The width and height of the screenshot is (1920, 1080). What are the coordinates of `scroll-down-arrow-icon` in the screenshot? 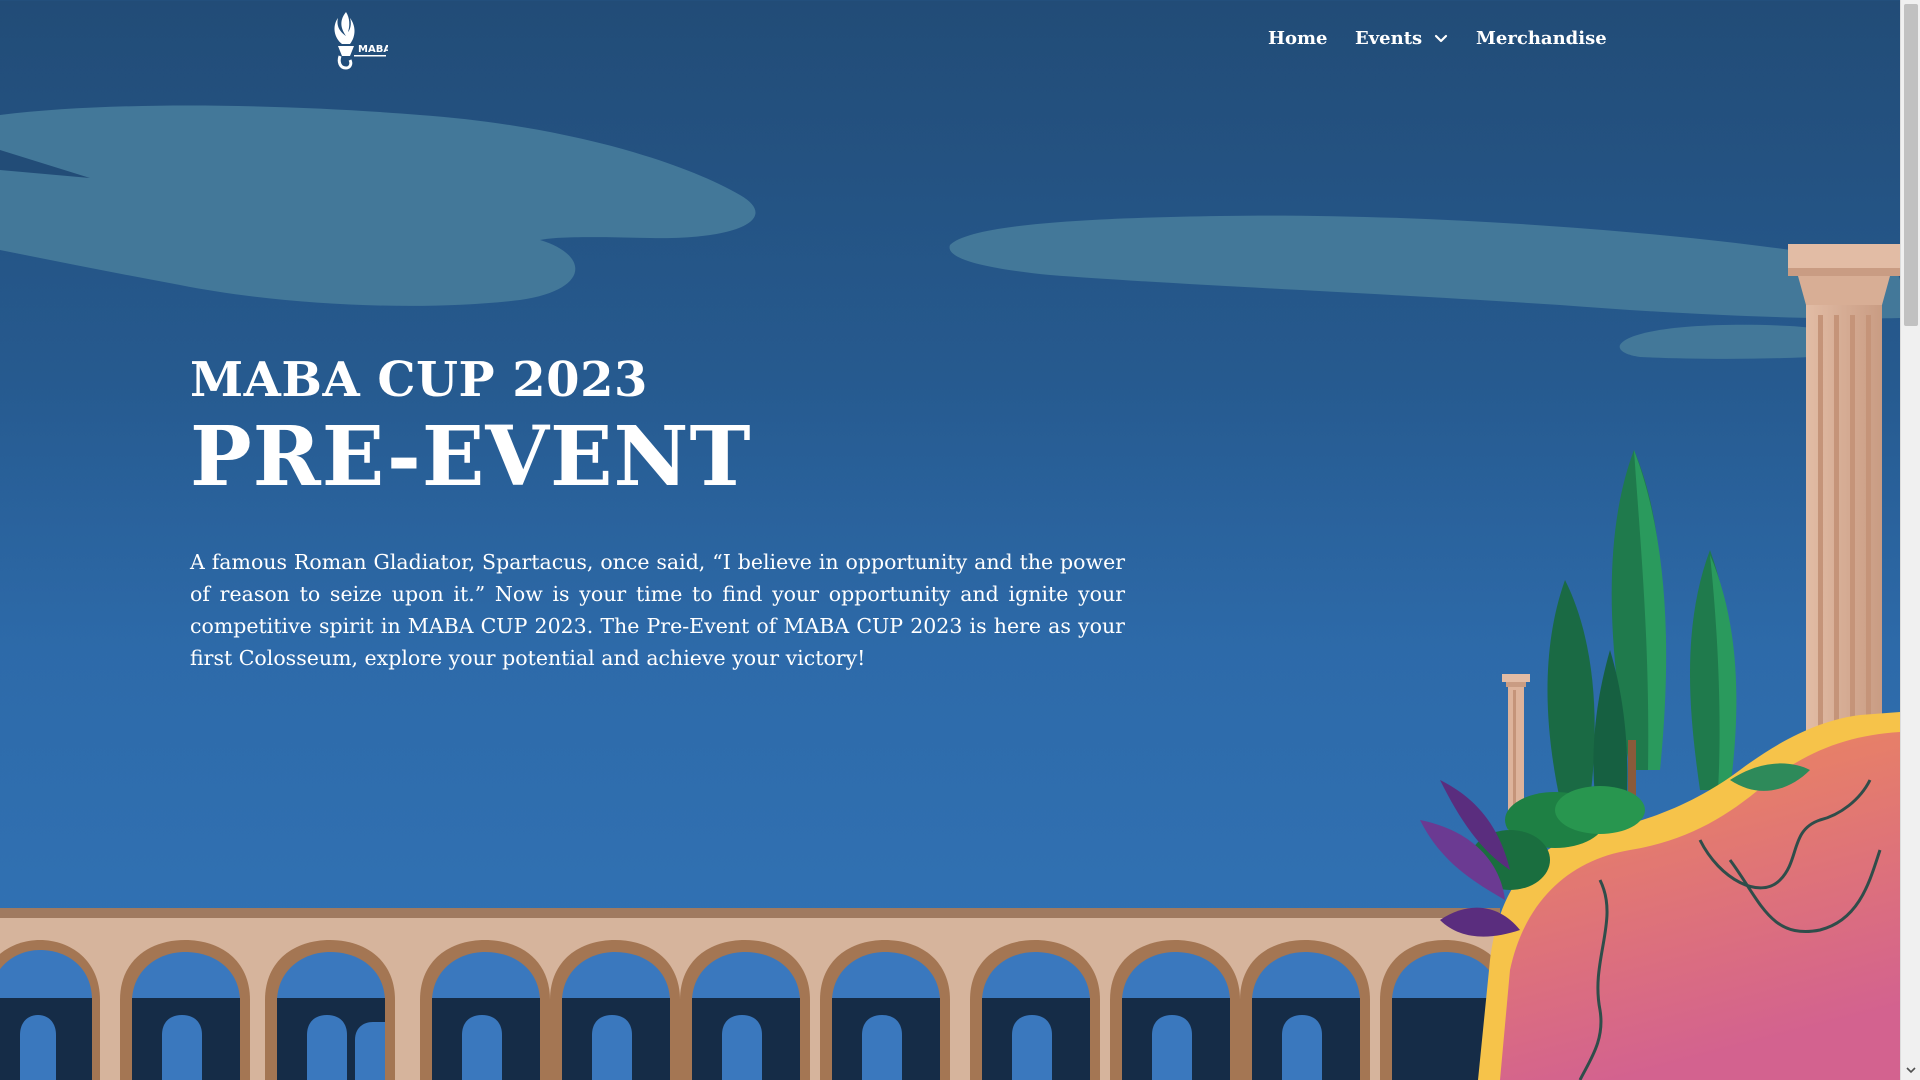 It's located at (1910, 1070).